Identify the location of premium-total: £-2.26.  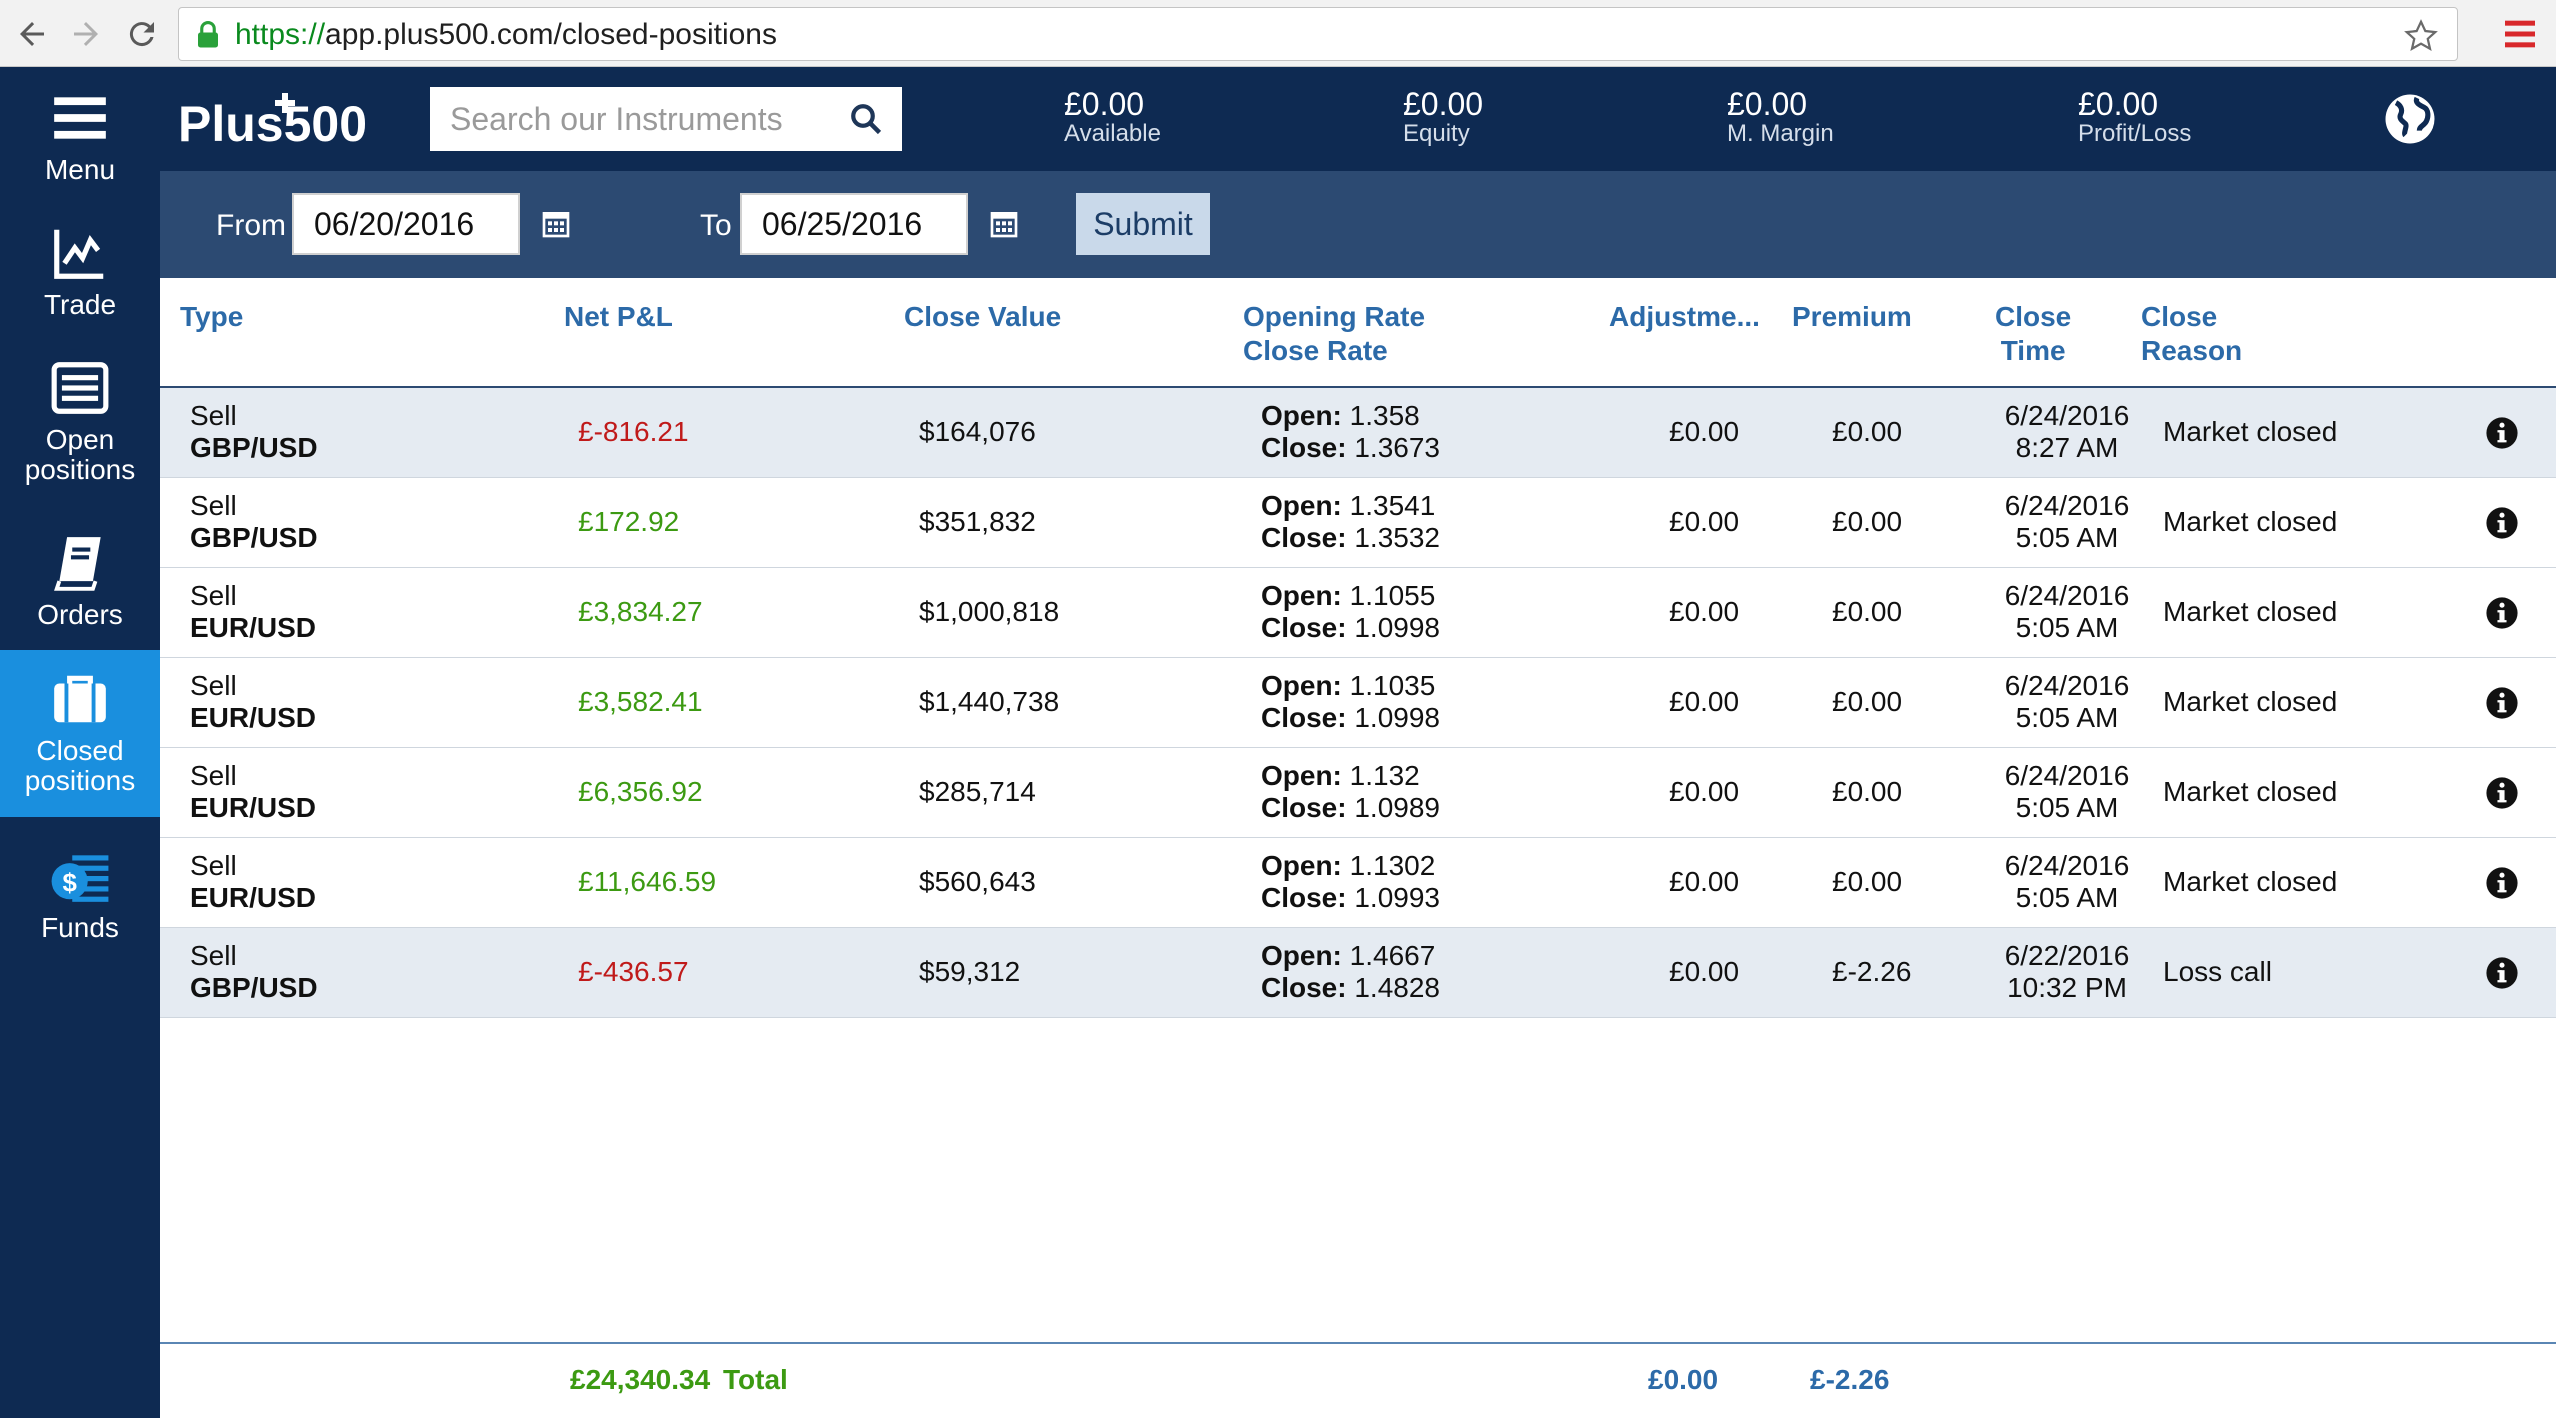
(1850, 1379).